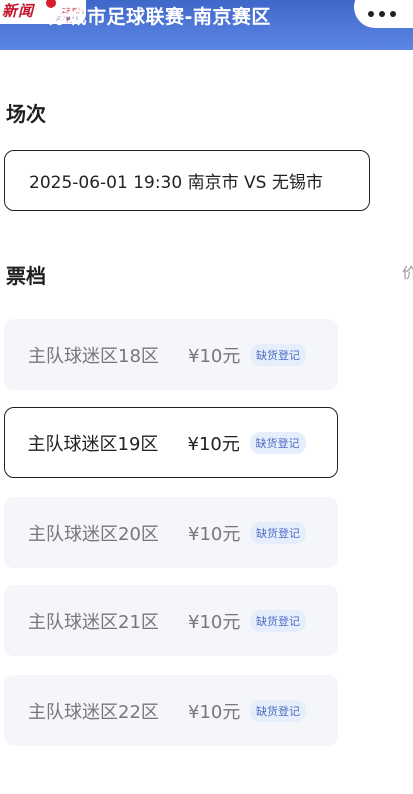 The image size is (413, 794). Describe the element at coordinates (171, 442) in the screenshot. I see `ticket-tier-option-selected: 主队球迷区19区 ¥10元 缺货登记` at that location.